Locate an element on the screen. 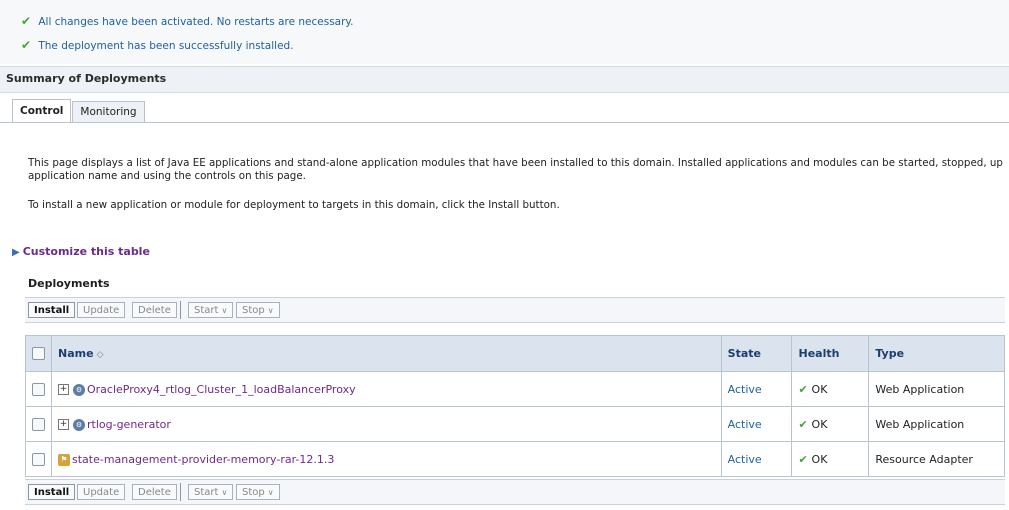 The width and height of the screenshot is (1009, 510). deployments-toolbar-top: Install Update Delete Start ∨ Stop ∨ is located at coordinates (515, 310).